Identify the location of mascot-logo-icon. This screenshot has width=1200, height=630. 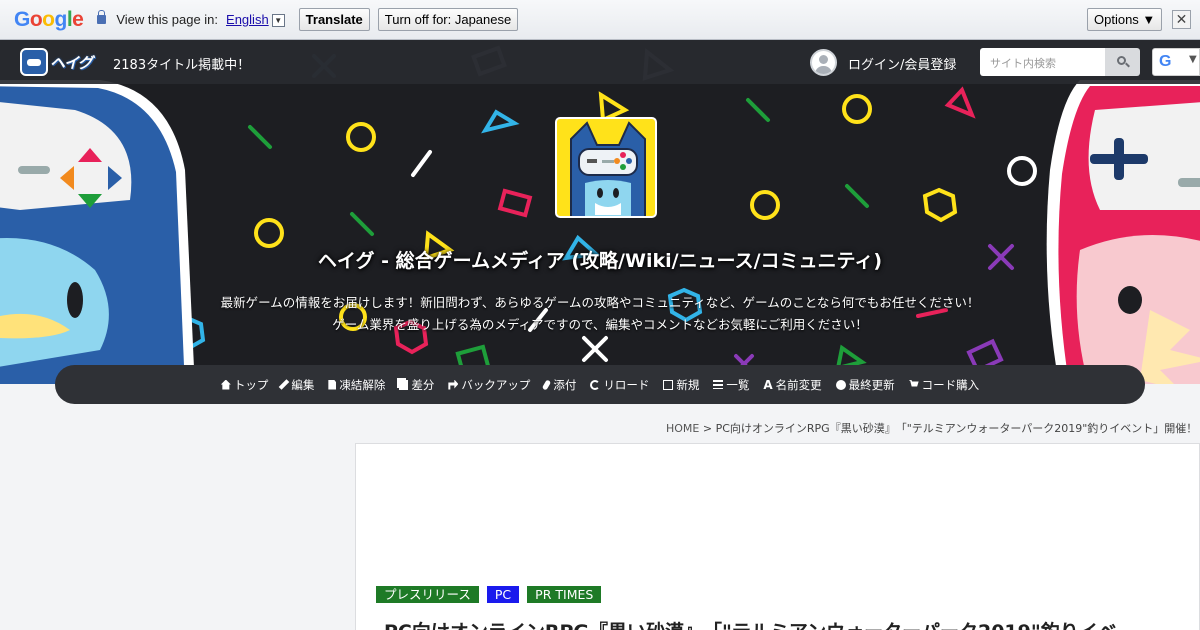
(34, 62).